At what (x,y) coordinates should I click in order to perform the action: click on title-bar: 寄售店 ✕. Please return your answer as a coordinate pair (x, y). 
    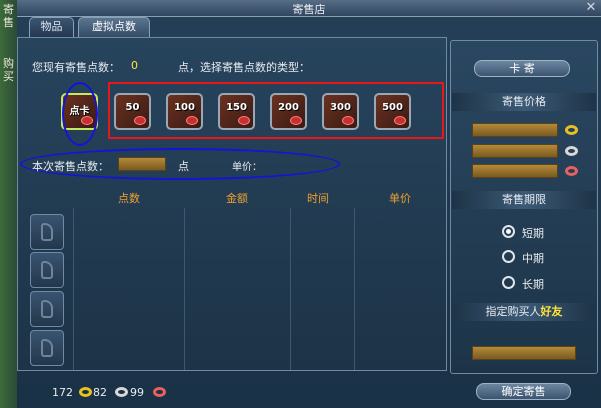
    Looking at the image, I should click on (309, 8).